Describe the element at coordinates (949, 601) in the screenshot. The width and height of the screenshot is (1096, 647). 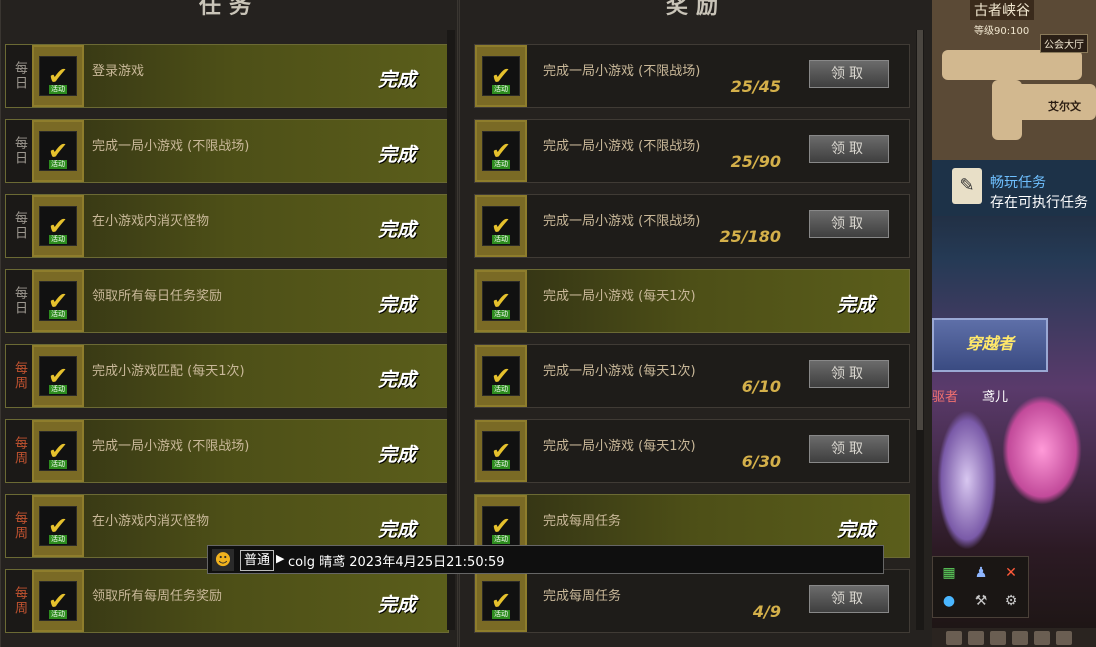
I see `tp-icon: ●` at that location.